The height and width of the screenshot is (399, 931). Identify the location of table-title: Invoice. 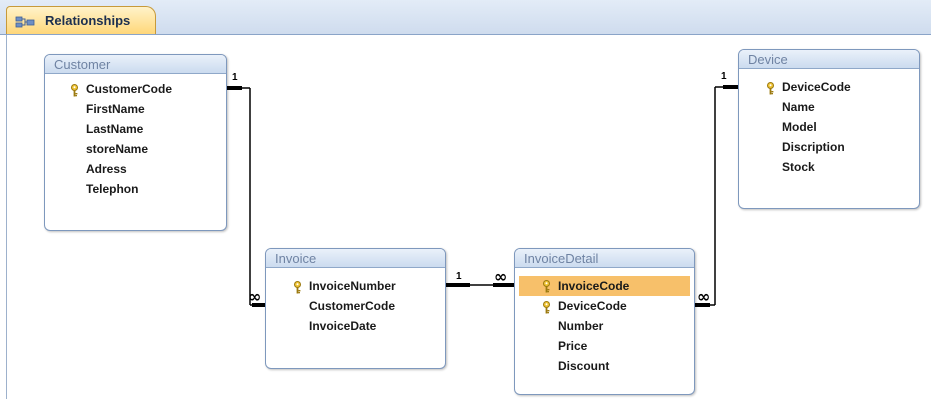
(355, 258).